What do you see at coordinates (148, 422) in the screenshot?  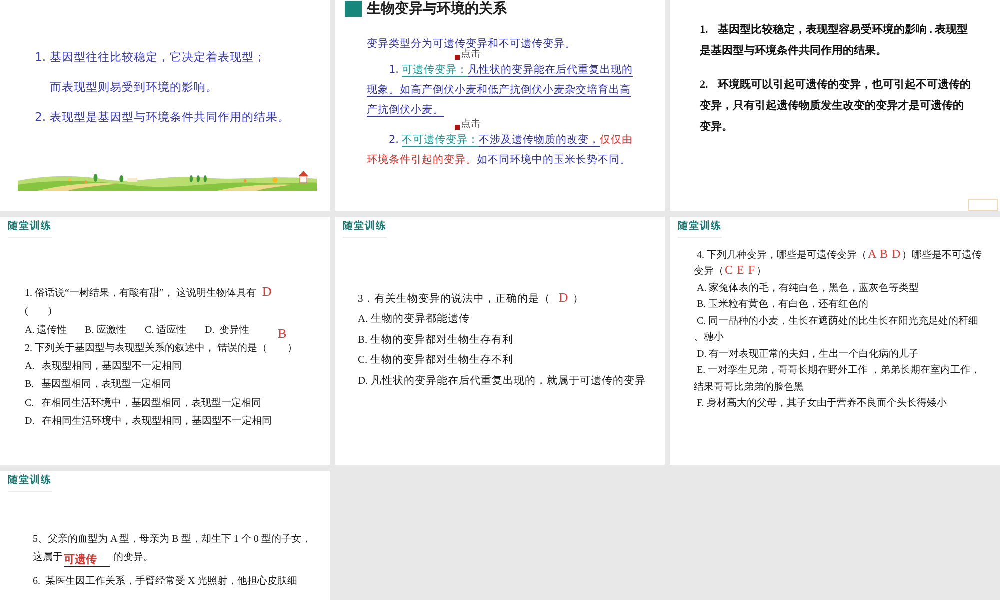 I see `option-text: D. 在相同生活环境中，表现型相同，基因型不一定相同` at bounding box center [148, 422].